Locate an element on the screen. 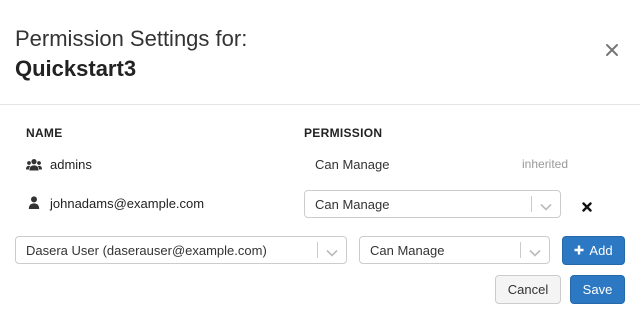 Image resolution: width=640 pixels, height=318 pixels. dialog-subtitle: Permission Settings for: is located at coordinates (131, 38).